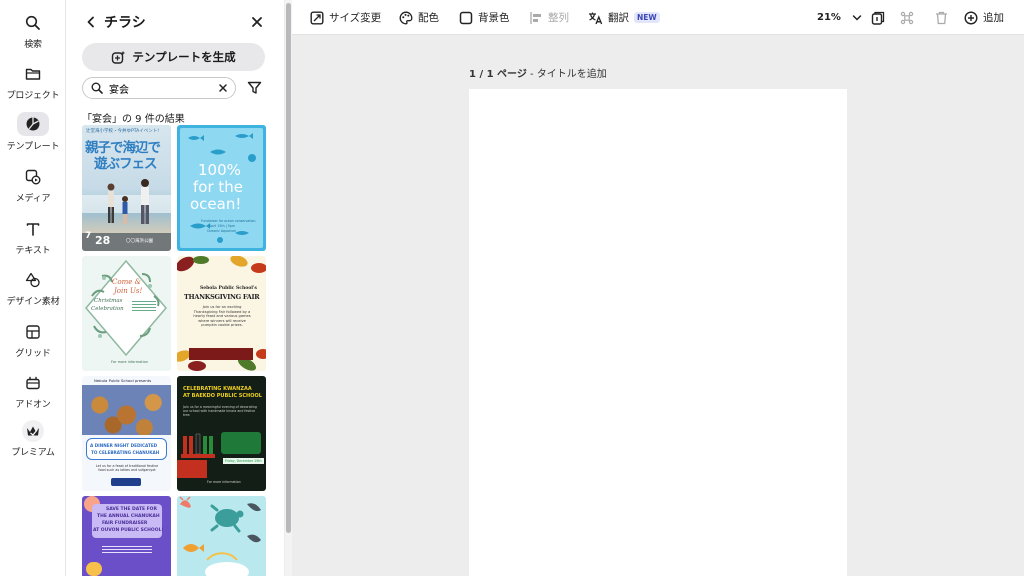 The width and height of the screenshot is (1024, 576). What do you see at coordinates (857, 17) in the screenshot?
I see `chevron-down-icon` at bounding box center [857, 17].